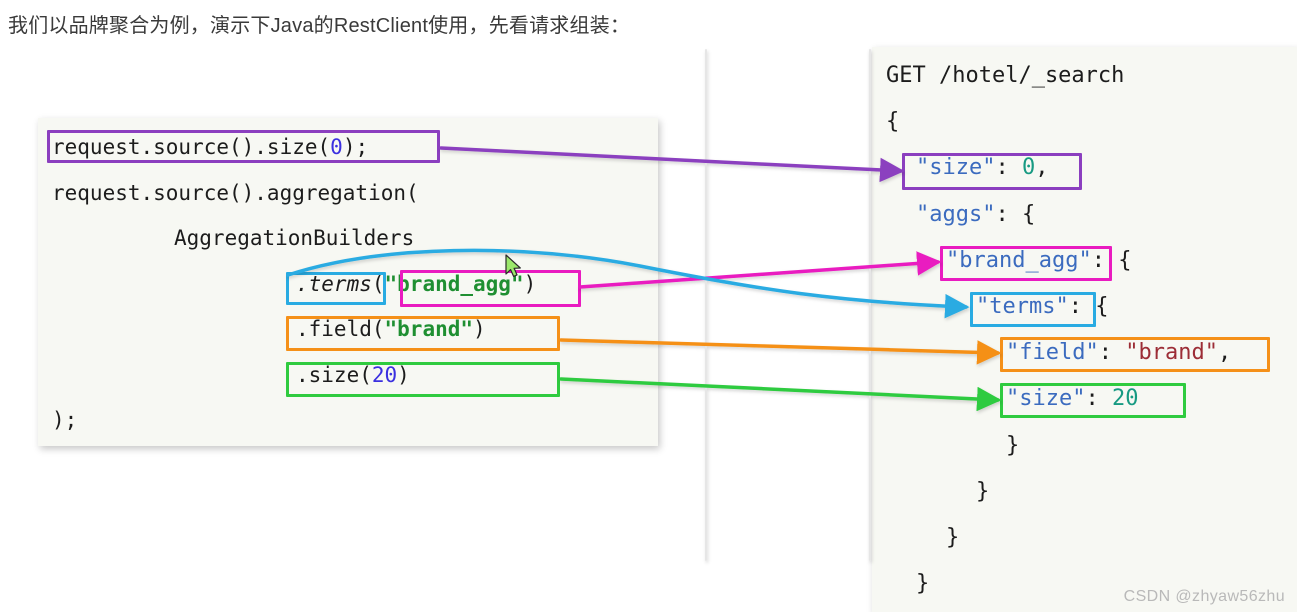  I want to click on code-token: "aggs", so click(956, 214).